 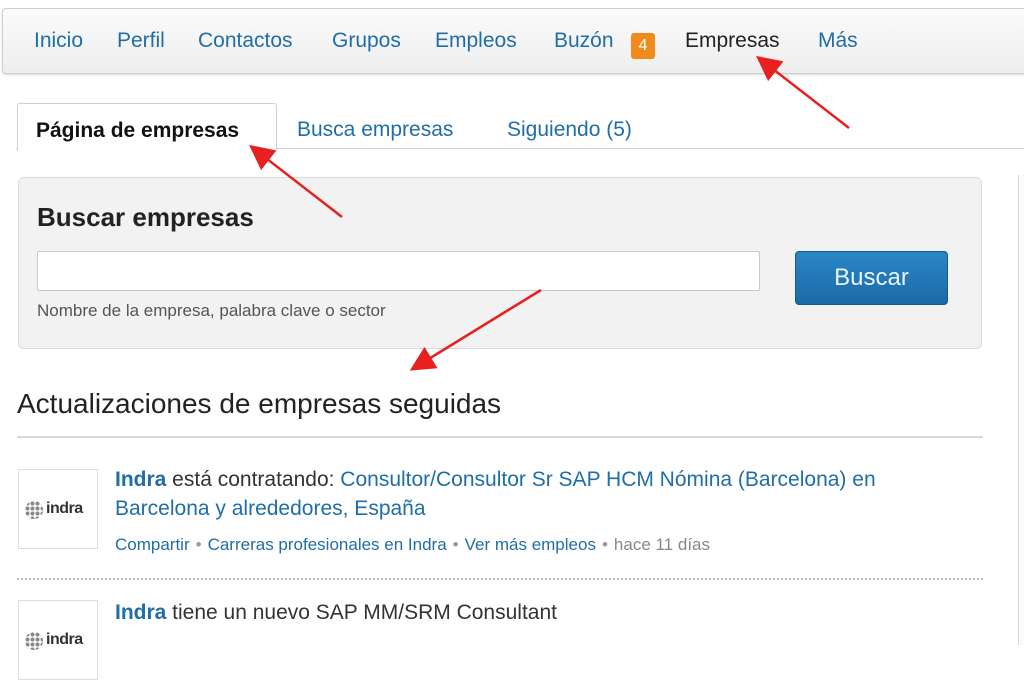 What do you see at coordinates (871, 278) in the screenshot?
I see `search-button: Buscar` at bounding box center [871, 278].